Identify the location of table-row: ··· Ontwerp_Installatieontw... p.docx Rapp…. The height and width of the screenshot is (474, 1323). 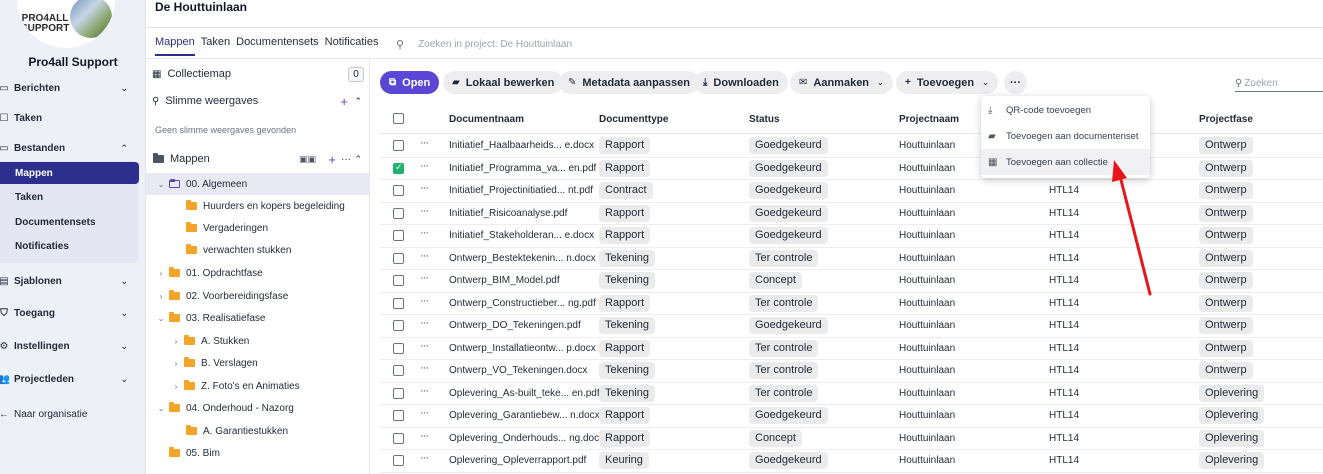
(851, 349).